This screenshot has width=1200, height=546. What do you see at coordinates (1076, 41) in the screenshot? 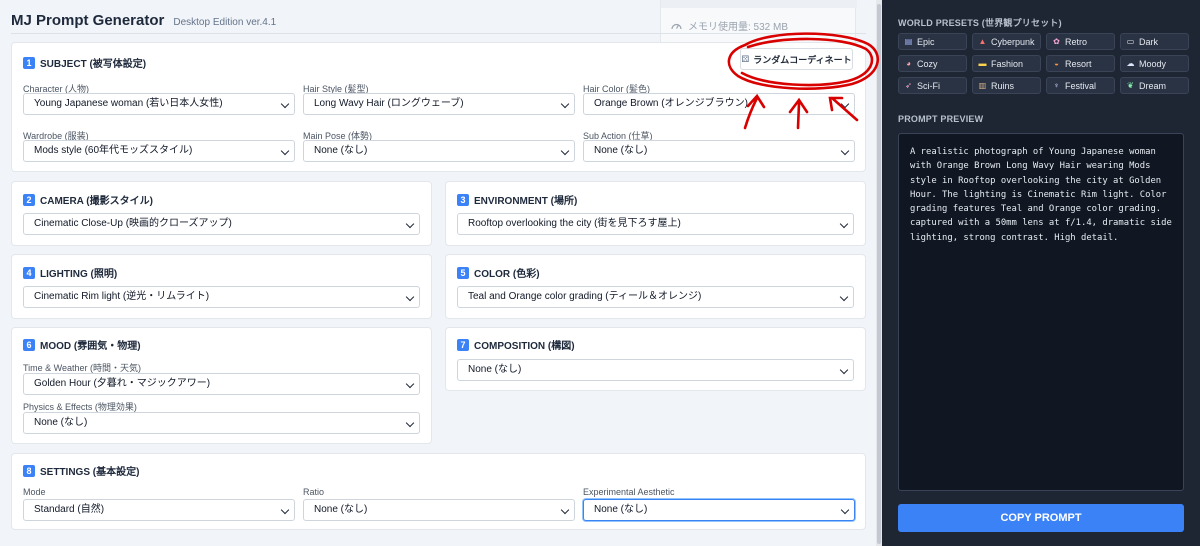
I see `preset-label: Retro` at bounding box center [1076, 41].